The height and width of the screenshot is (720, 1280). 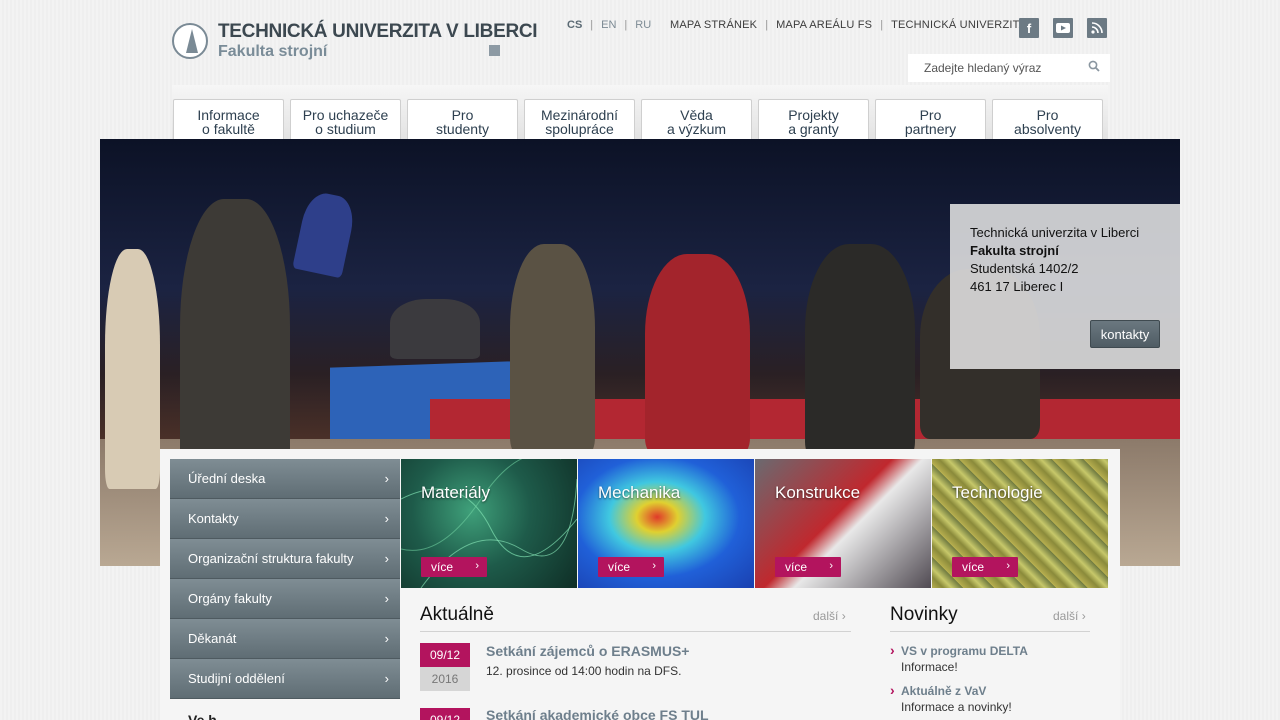 What do you see at coordinates (445, 655) in the screenshot?
I see `news-date-daymonth: 09/12` at bounding box center [445, 655].